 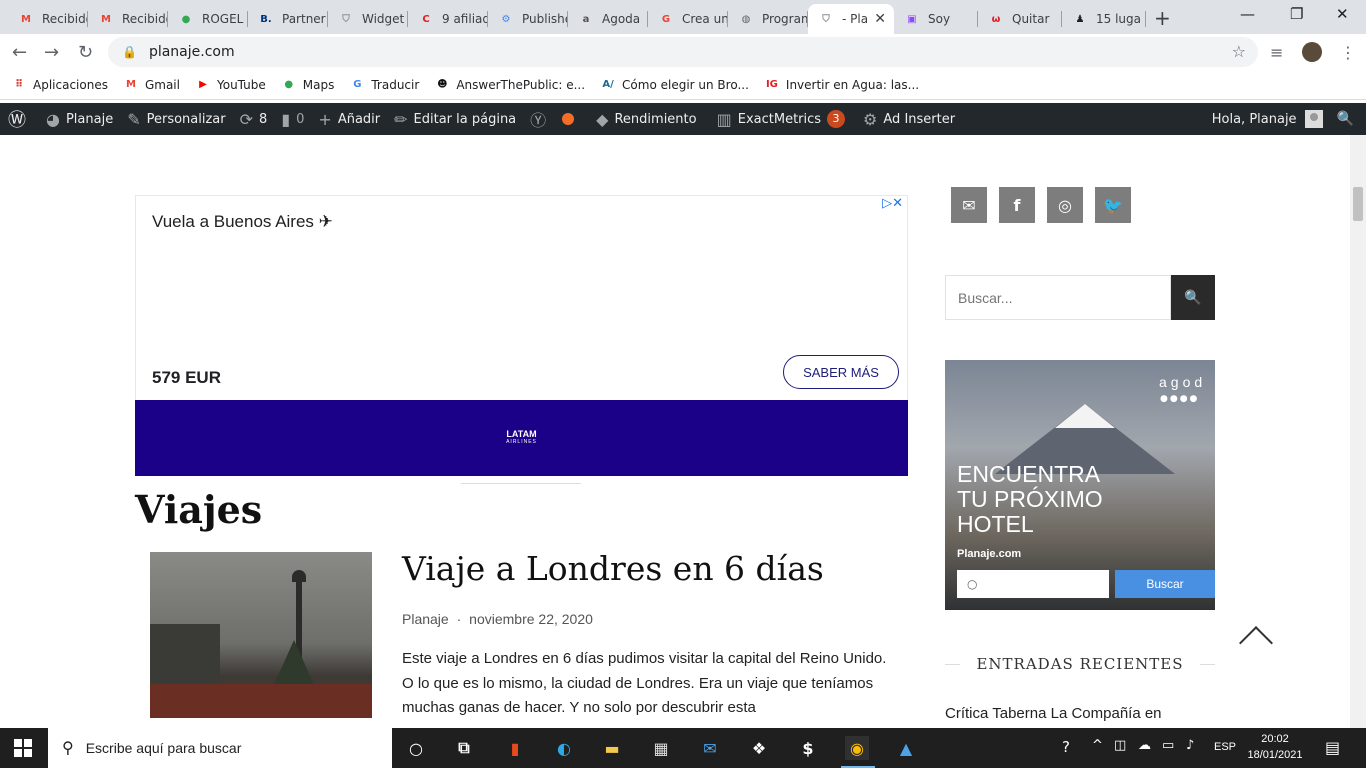 I want to click on battery-icon: ▭, so click(x=1168, y=745).